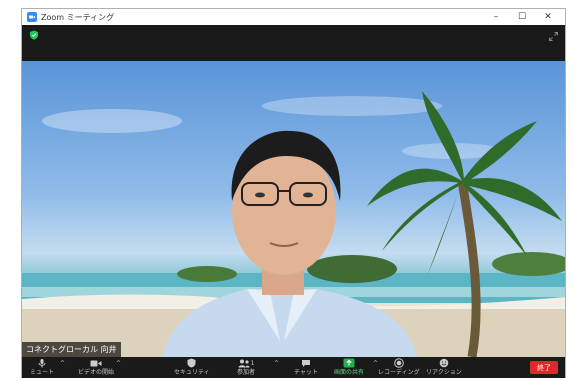  I want to click on chat-button: チャット, so click(306, 368).